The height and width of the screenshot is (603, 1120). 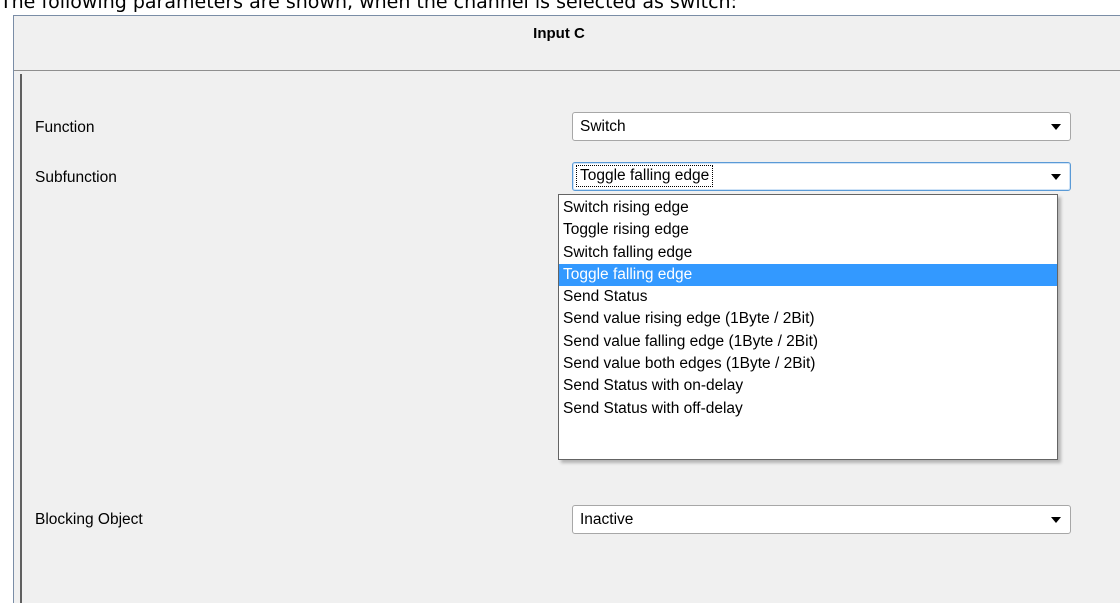 What do you see at coordinates (808, 364) in the screenshot?
I see `dropdown-option: Send value both edges (1Byte / 2Bit)` at bounding box center [808, 364].